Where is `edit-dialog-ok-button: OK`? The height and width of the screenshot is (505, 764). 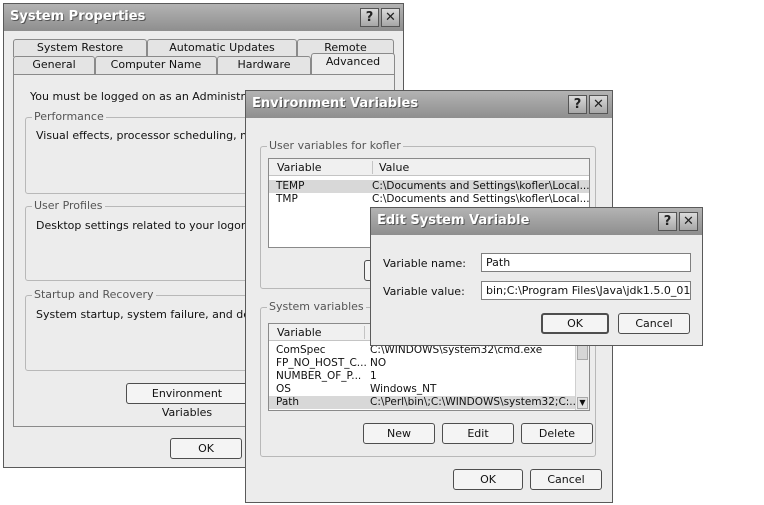 edit-dialog-ok-button: OK is located at coordinates (575, 323).